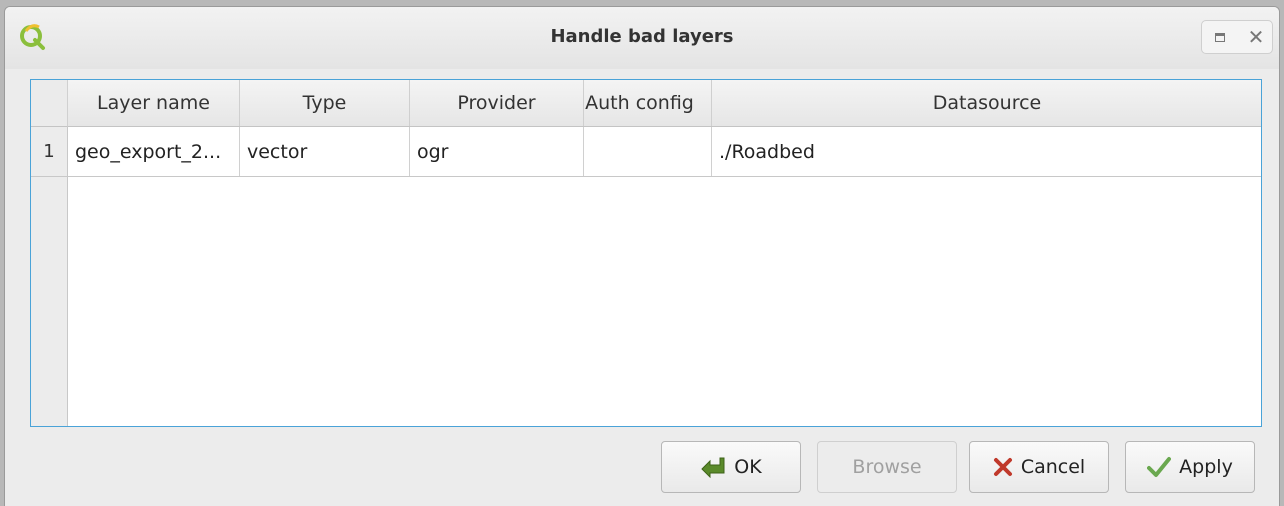  What do you see at coordinates (713, 467) in the screenshot?
I see `ok-arrow-icon` at bounding box center [713, 467].